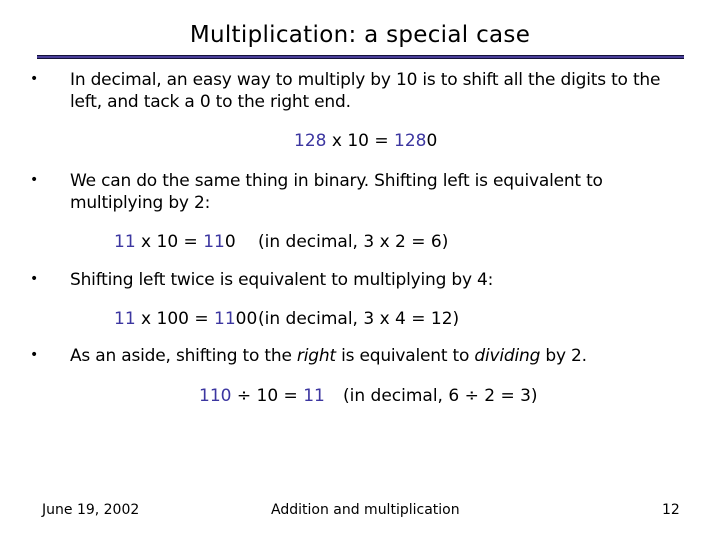 The image size is (720, 540). I want to click on equation-4-operand: 110, so click(215, 396).